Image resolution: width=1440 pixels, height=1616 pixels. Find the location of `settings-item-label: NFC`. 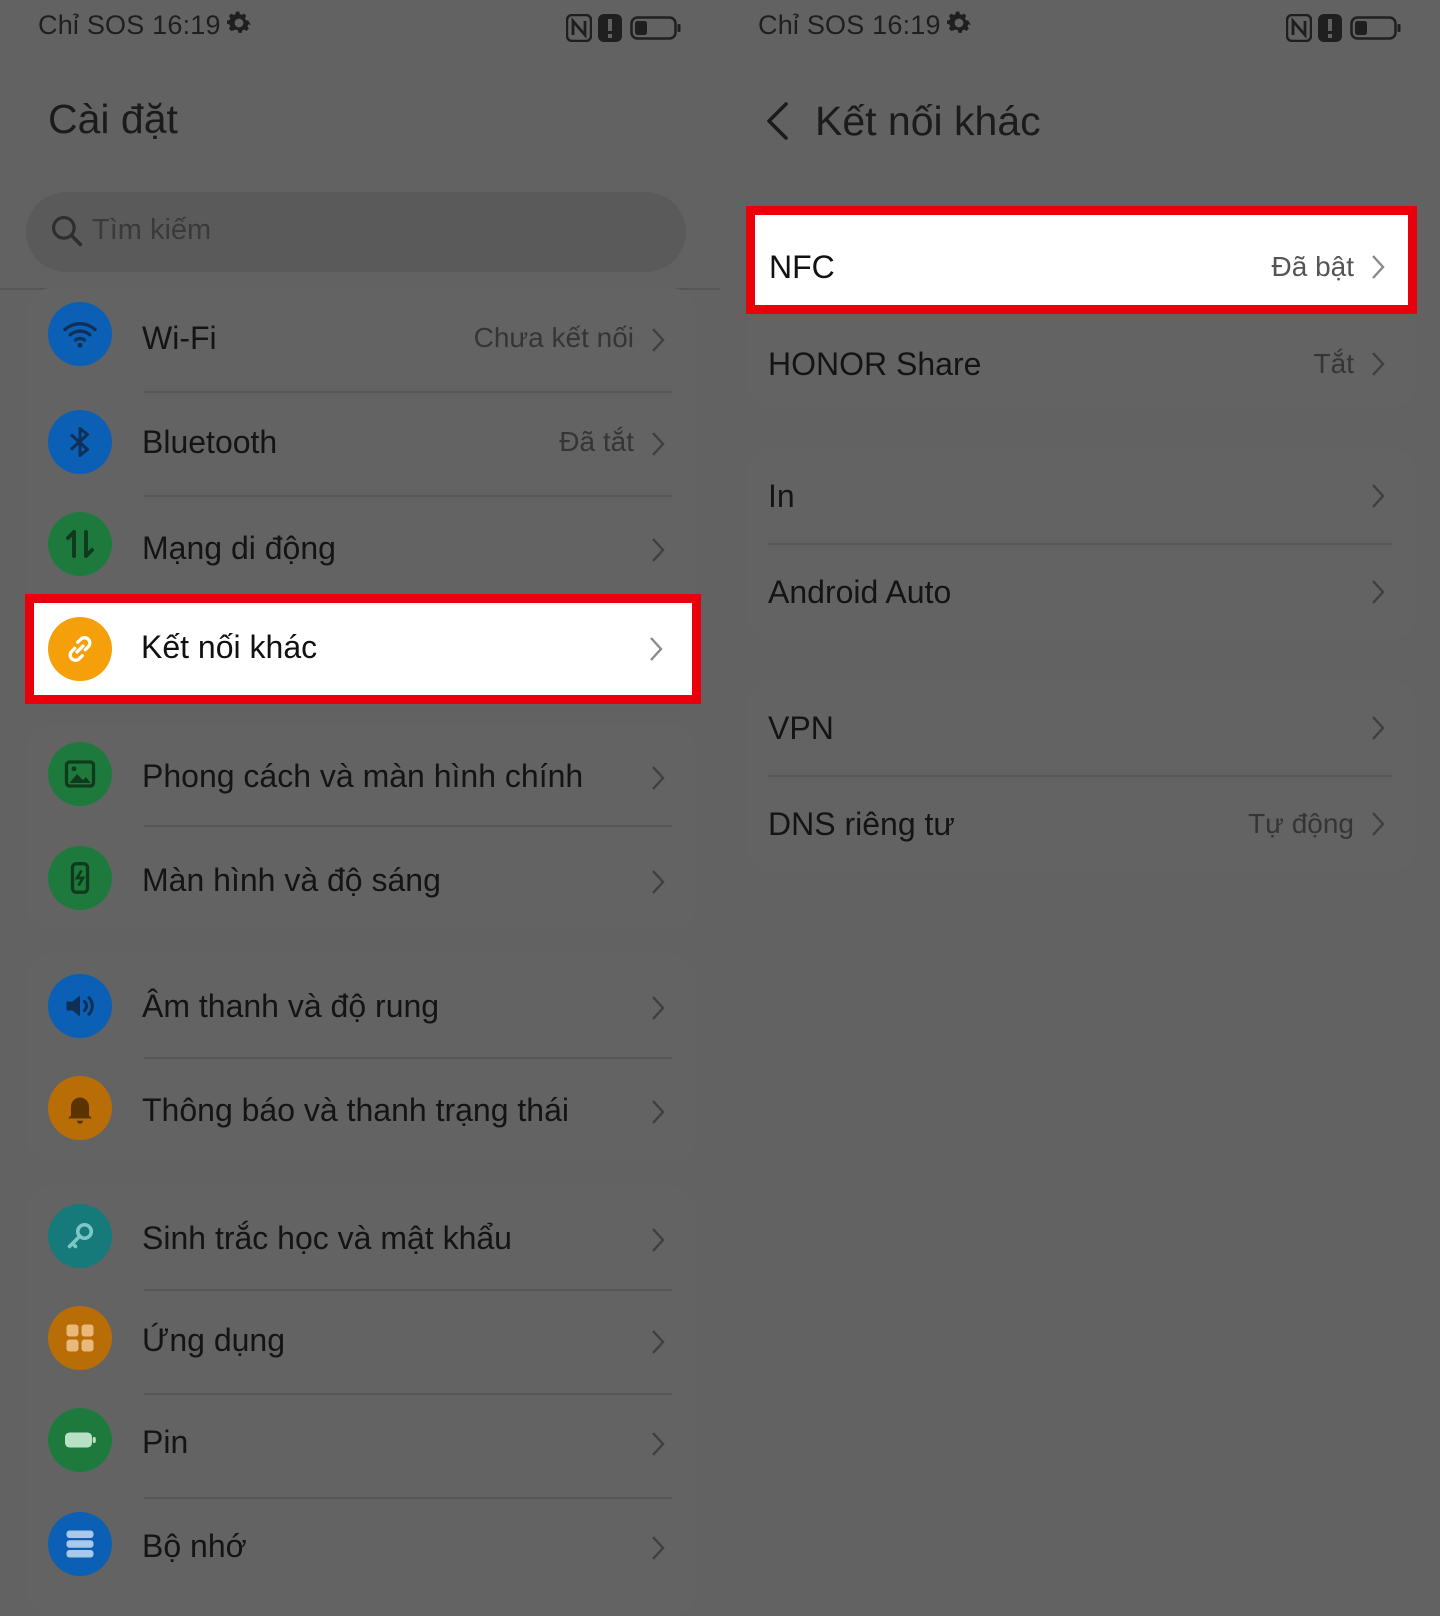

settings-item-label: NFC is located at coordinates (802, 267).